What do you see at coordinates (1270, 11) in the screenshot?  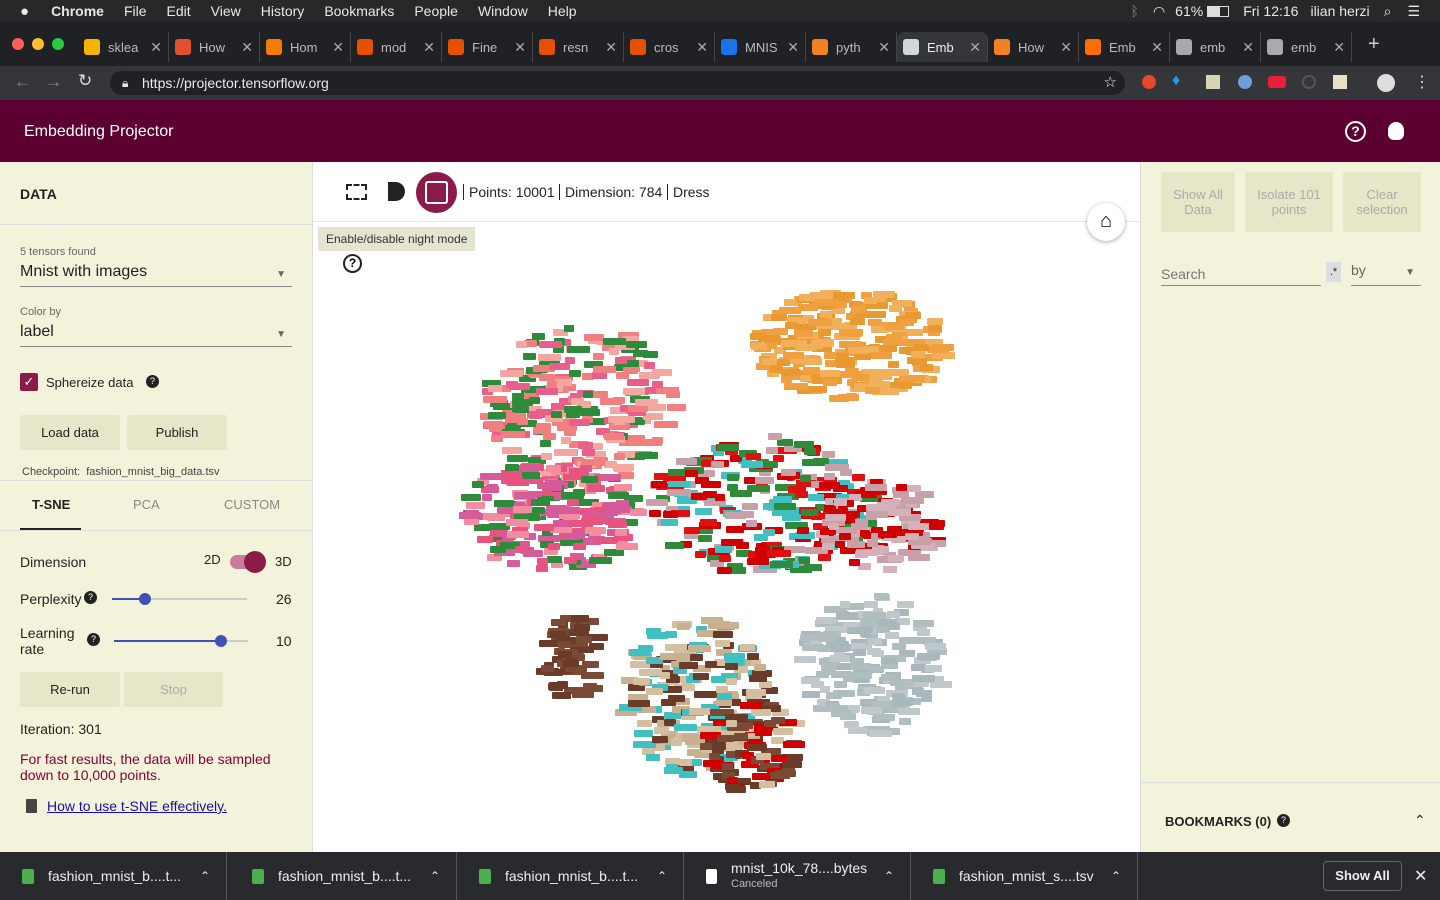 I see `clock: Fri 12:16` at bounding box center [1270, 11].